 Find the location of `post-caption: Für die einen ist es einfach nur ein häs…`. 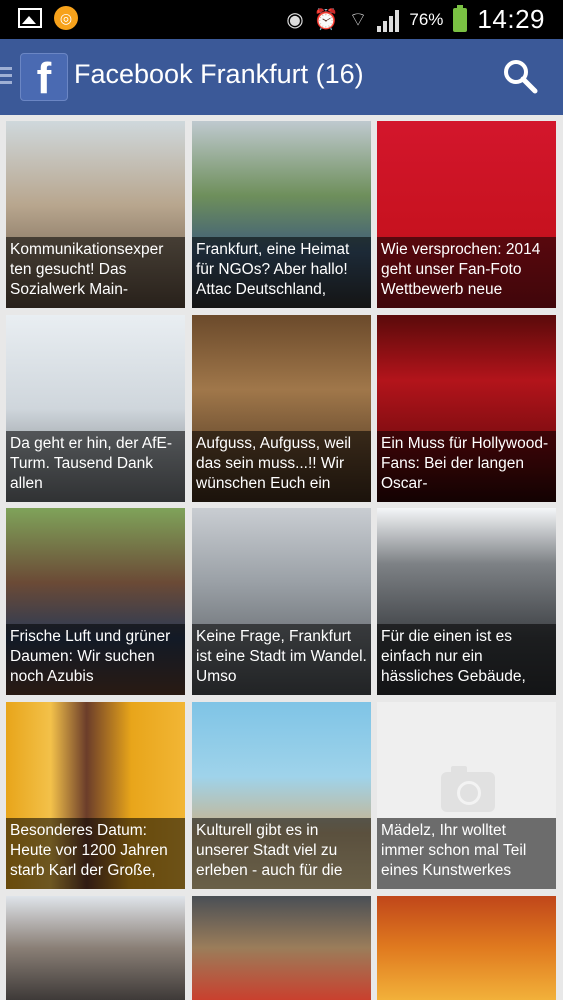

post-caption: Für die einen ist es einfach nur ein häs… is located at coordinates (466, 659).